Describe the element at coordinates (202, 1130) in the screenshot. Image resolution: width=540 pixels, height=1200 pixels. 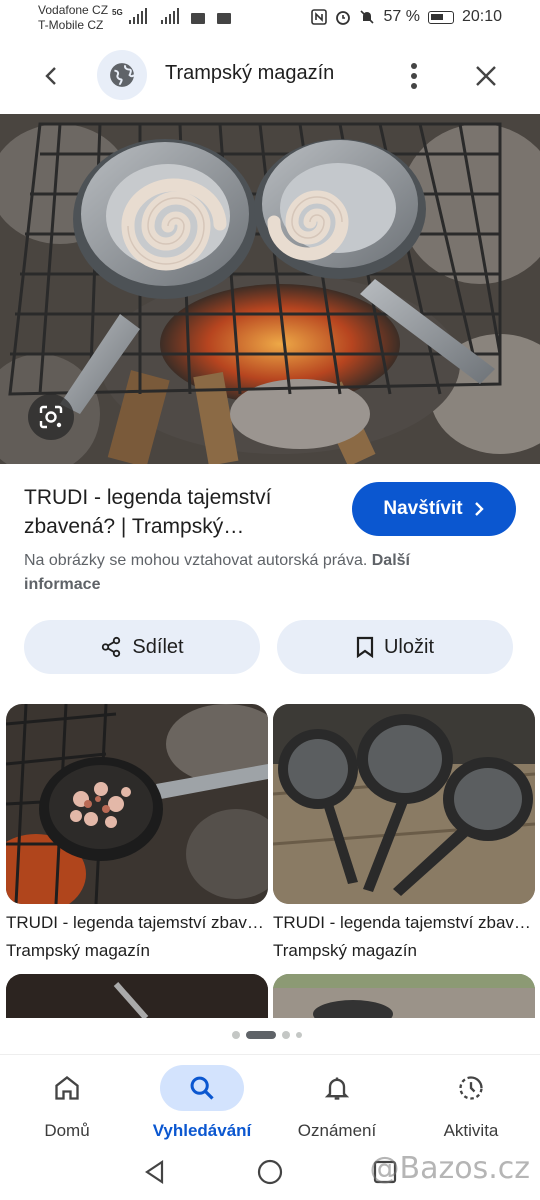
I see `nav-label: Vyhledávání` at that location.